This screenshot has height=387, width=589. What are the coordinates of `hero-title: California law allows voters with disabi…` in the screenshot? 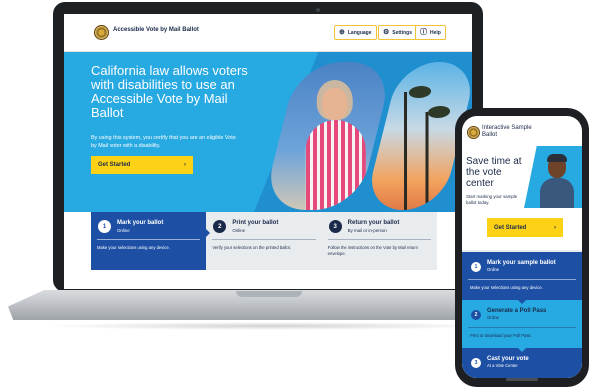 It's located at (169, 91).